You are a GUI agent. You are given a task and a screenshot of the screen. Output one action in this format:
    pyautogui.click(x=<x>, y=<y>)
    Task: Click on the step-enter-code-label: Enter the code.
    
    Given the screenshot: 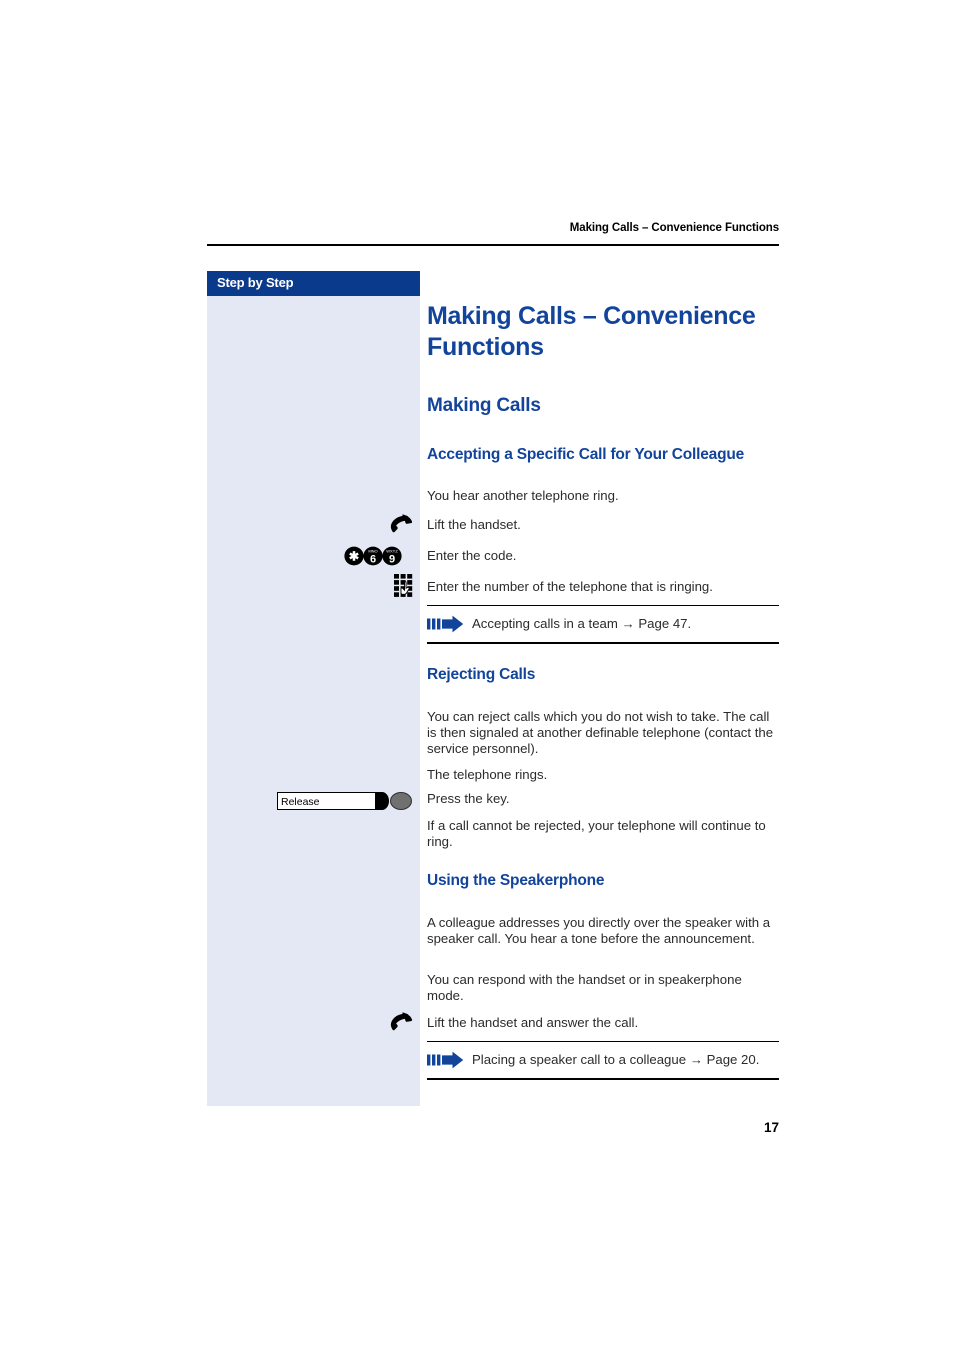 What is the action you would take?
    pyautogui.click(x=472, y=555)
    